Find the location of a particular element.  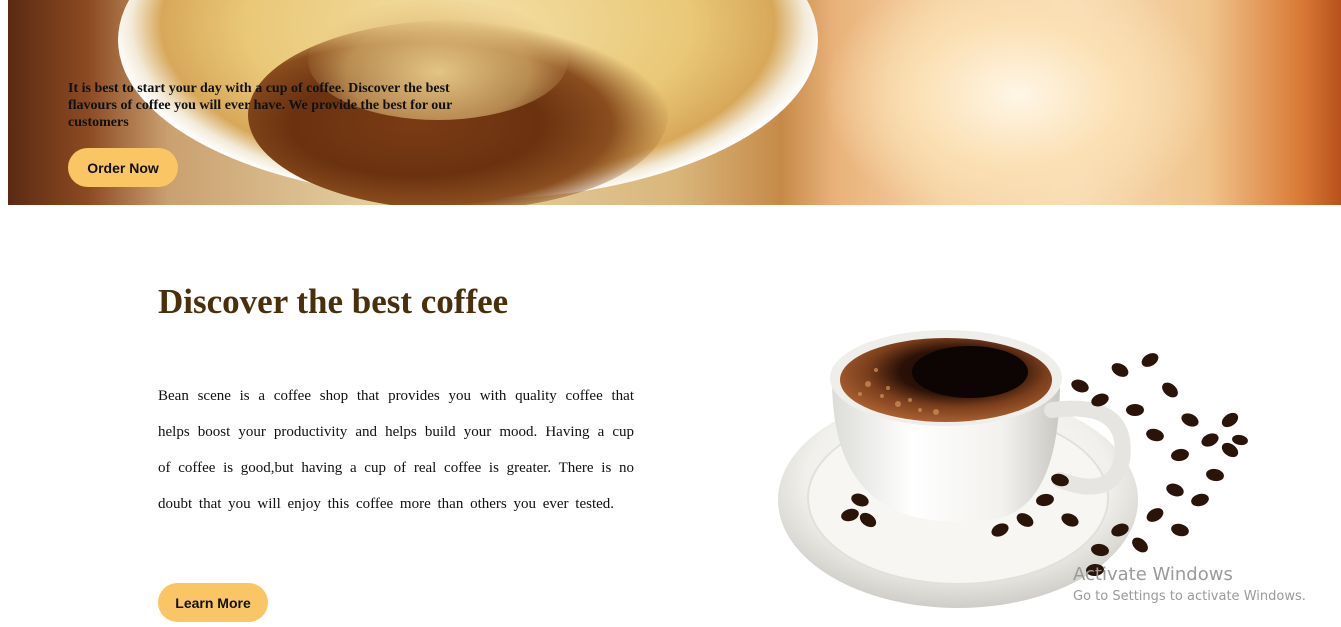

learn-more-button: Learn More is located at coordinates (213, 602).